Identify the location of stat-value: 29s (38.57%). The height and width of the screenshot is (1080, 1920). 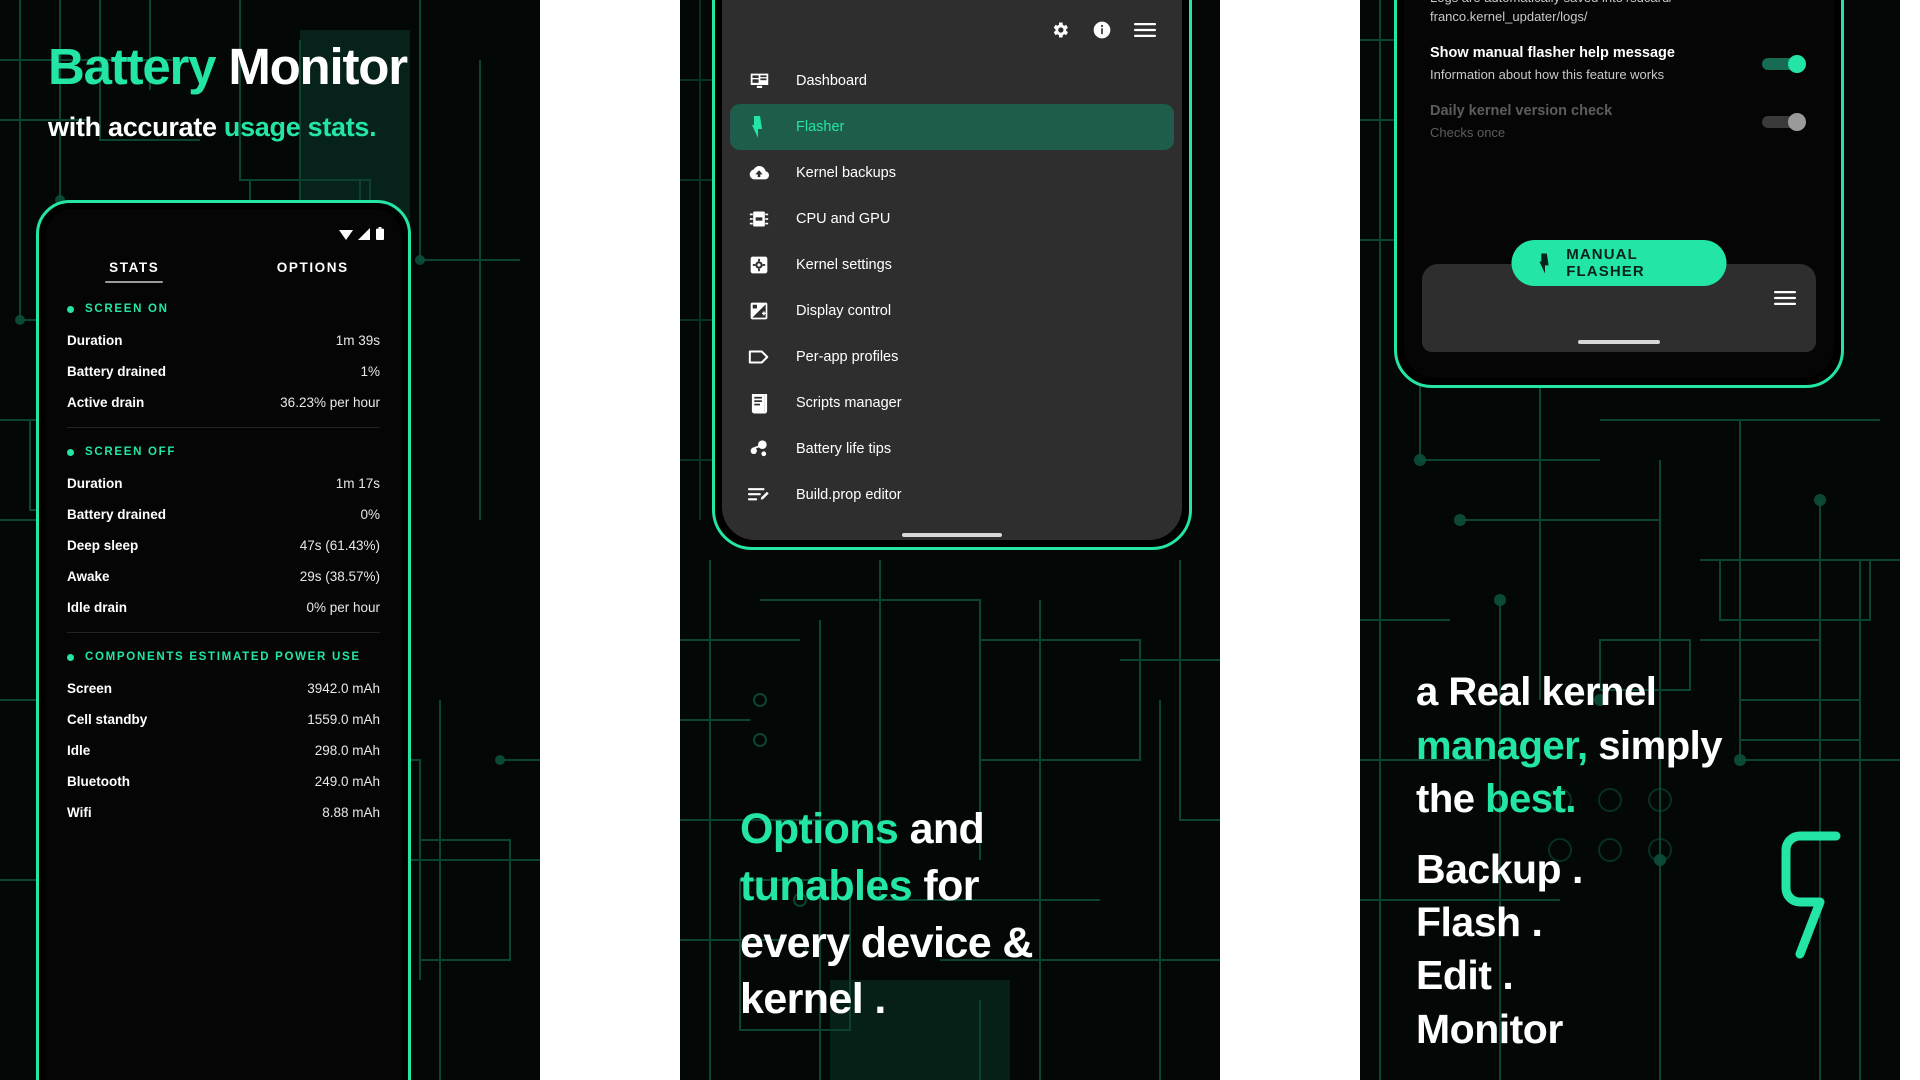
(339, 576).